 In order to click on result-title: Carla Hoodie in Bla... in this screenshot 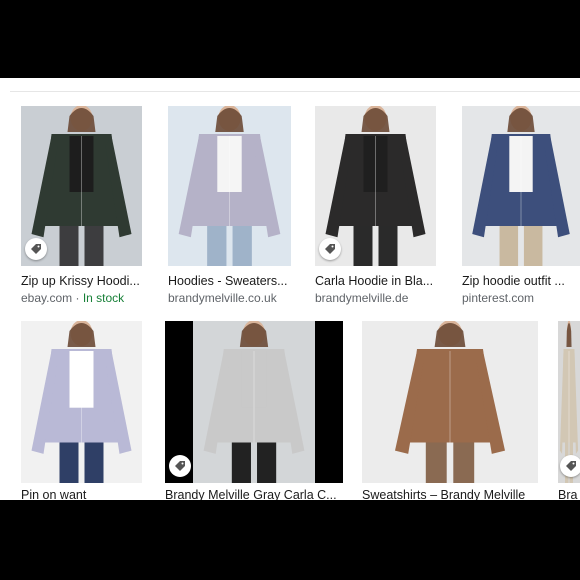, I will do `click(377, 281)`.